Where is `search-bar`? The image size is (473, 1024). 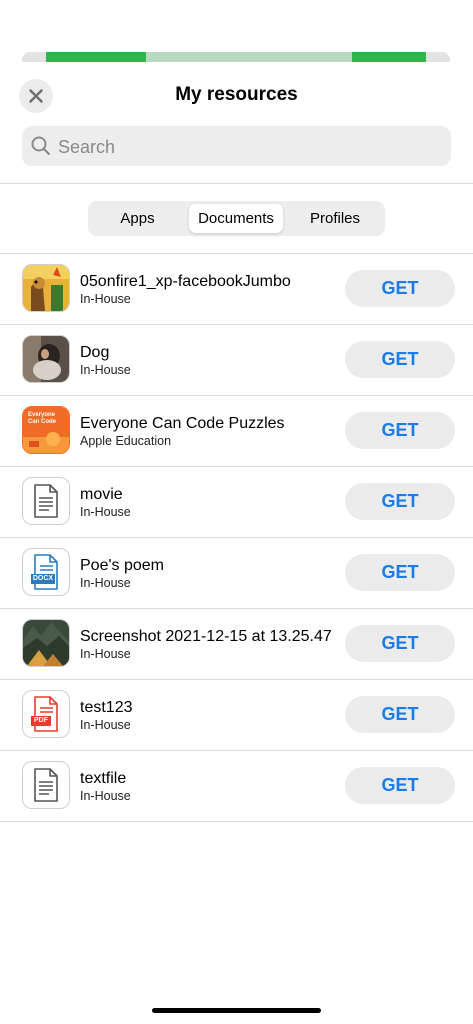 search-bar is located at coordinates (236, 147).